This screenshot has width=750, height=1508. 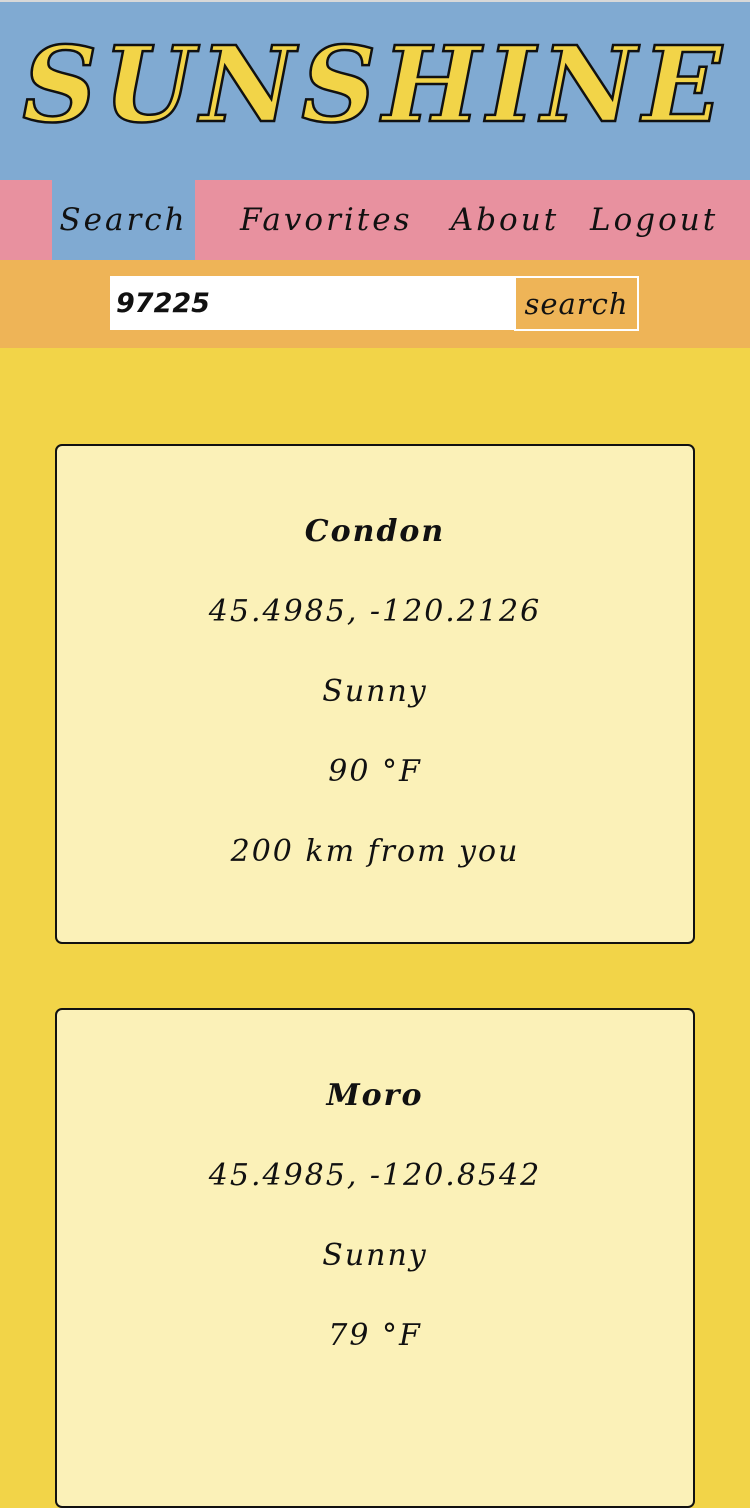 I want to click on search-button: search, so click(x=576, y=303).